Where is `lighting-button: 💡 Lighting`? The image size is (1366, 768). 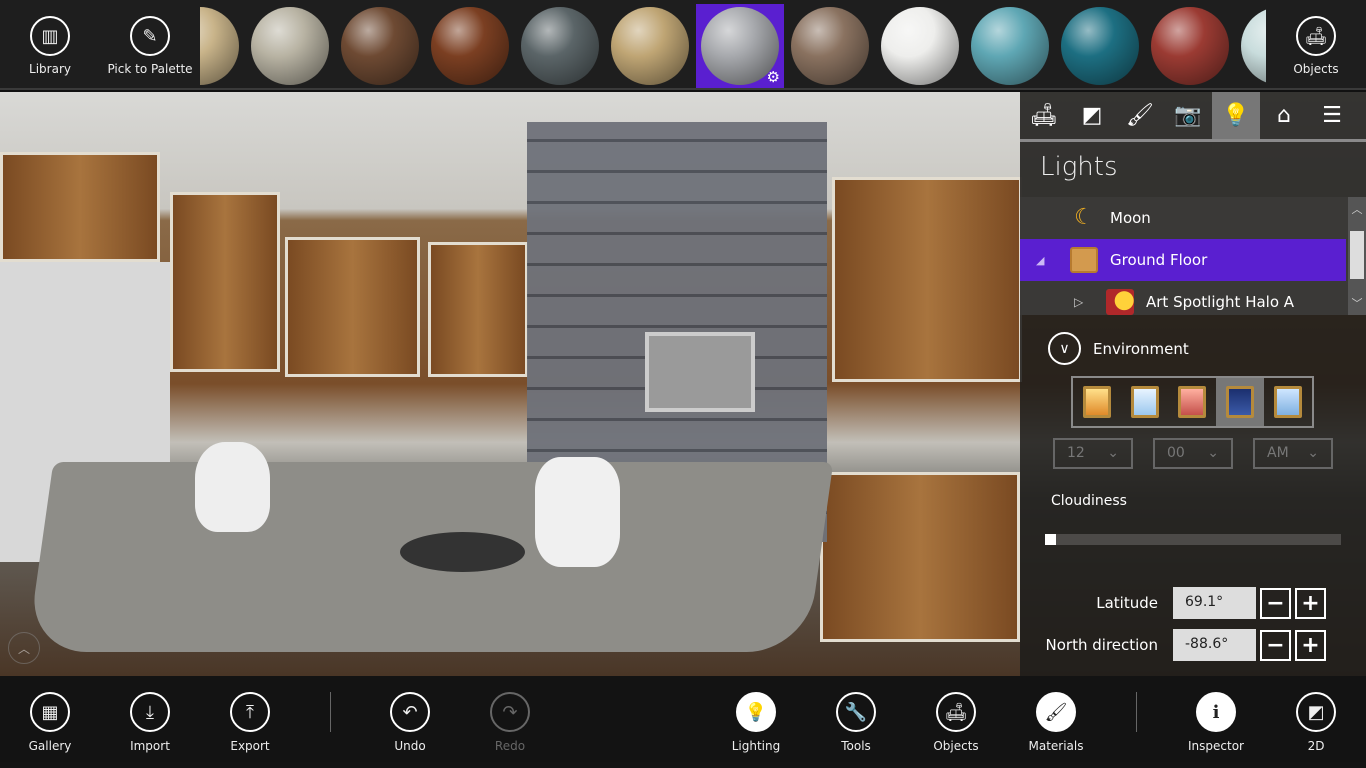 lighting-button: 💡 Lighting is located at coordinates (756, 722).